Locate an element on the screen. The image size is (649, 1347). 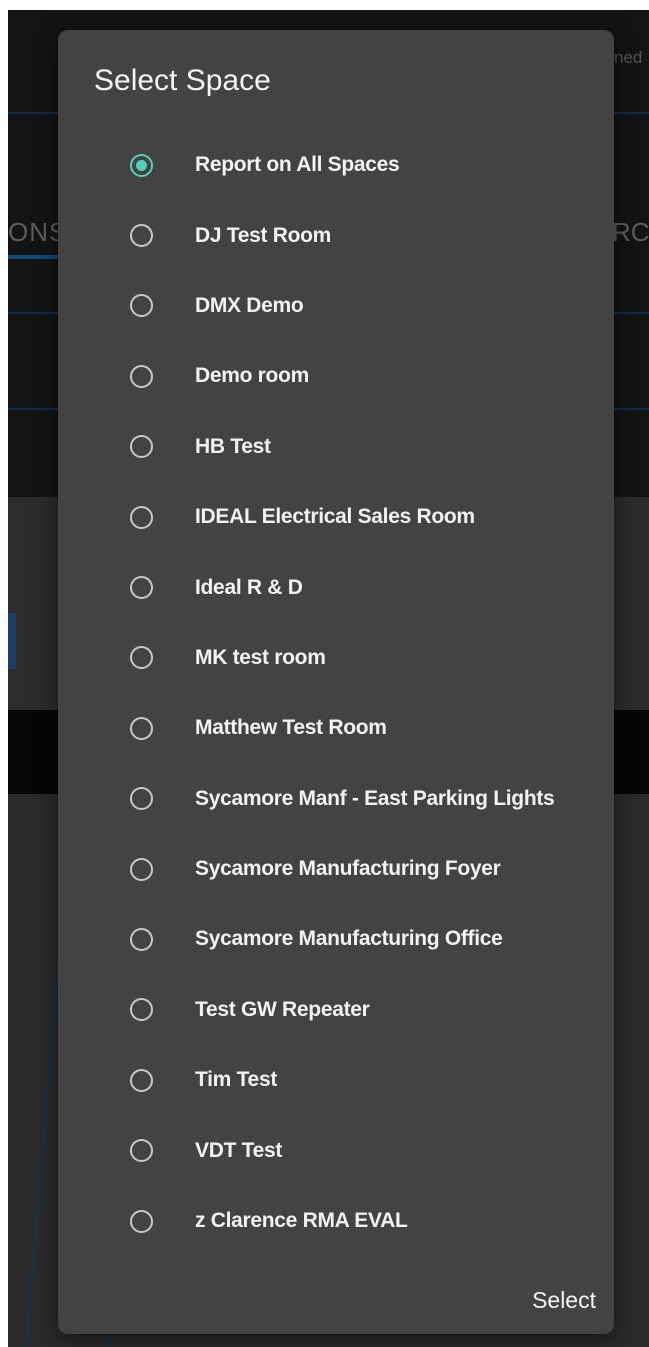
space-option: Sycamore Manufacturing Office is located at coordinates (336, 939).